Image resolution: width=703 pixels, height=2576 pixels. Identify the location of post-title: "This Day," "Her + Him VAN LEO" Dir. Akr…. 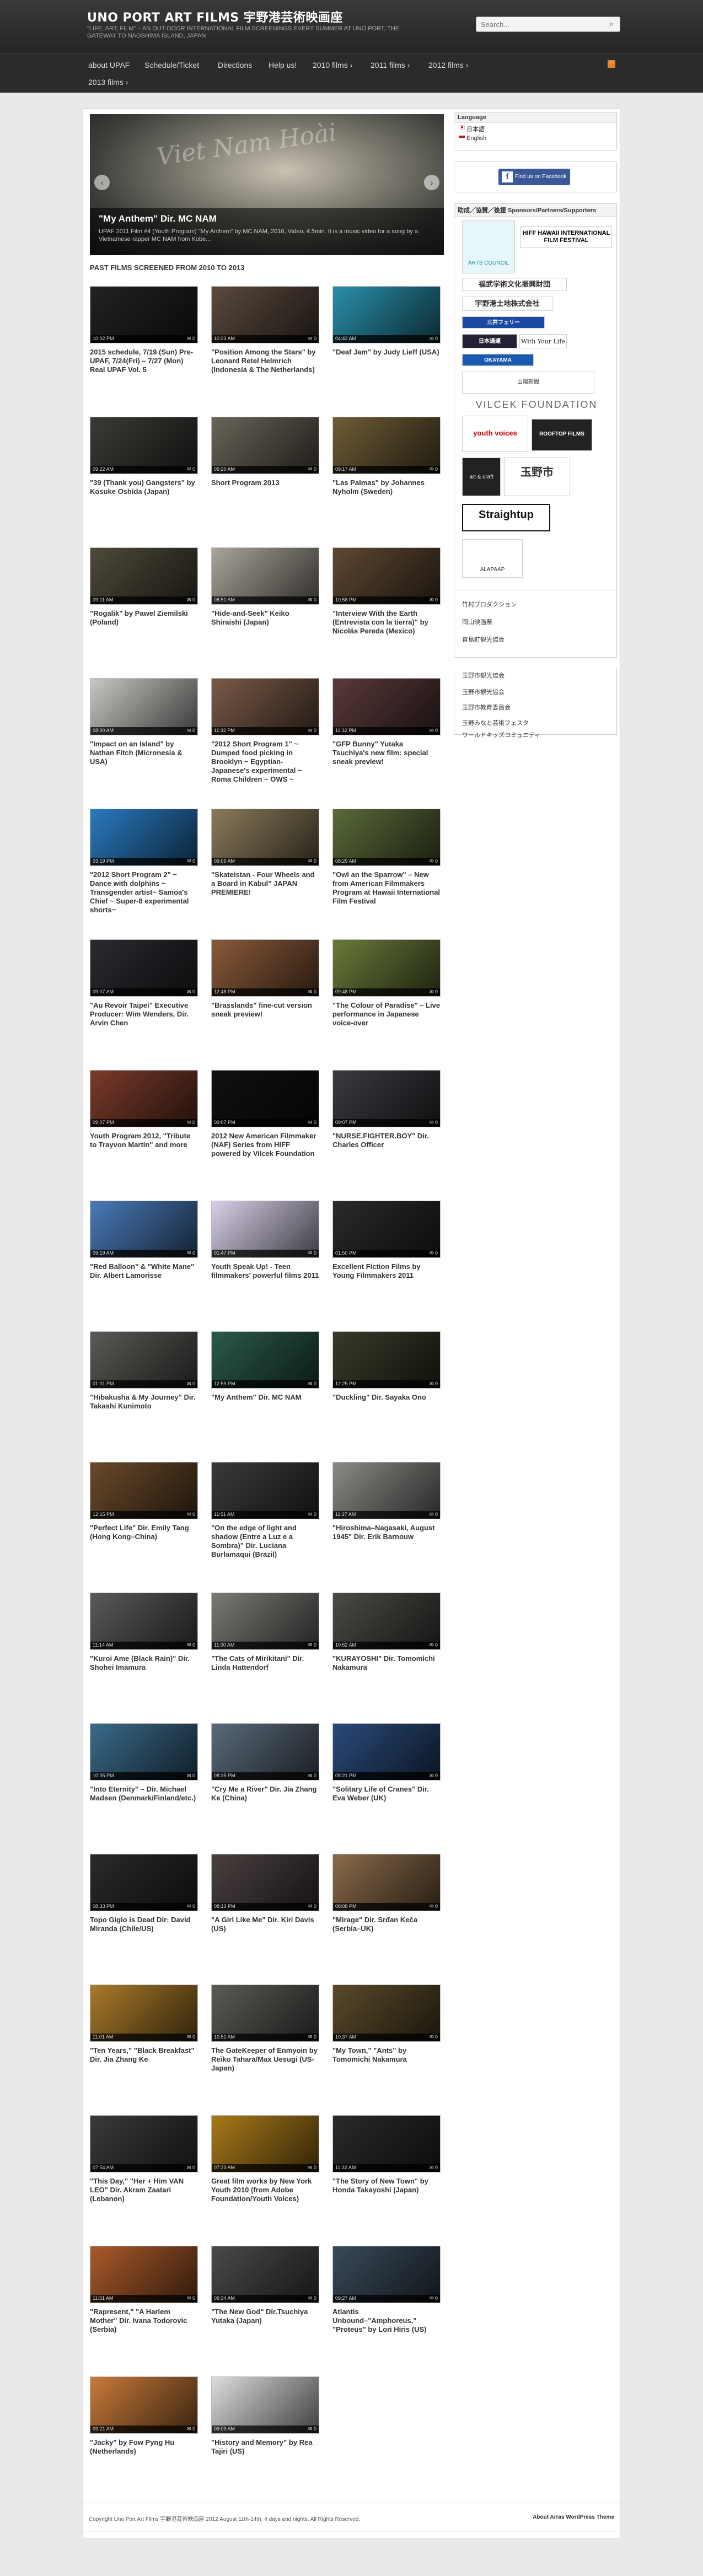
(144, 2190).